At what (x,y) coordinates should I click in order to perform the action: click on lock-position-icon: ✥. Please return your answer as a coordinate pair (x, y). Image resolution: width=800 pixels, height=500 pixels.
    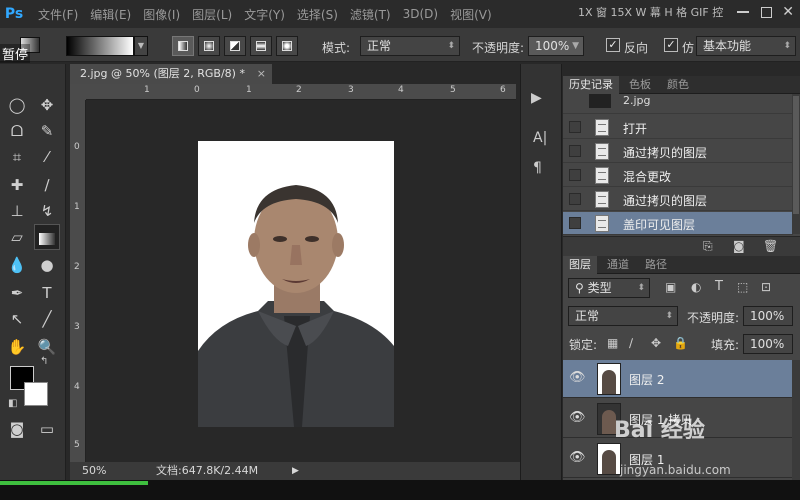
    Looking at the image, I should click on (656, 343).